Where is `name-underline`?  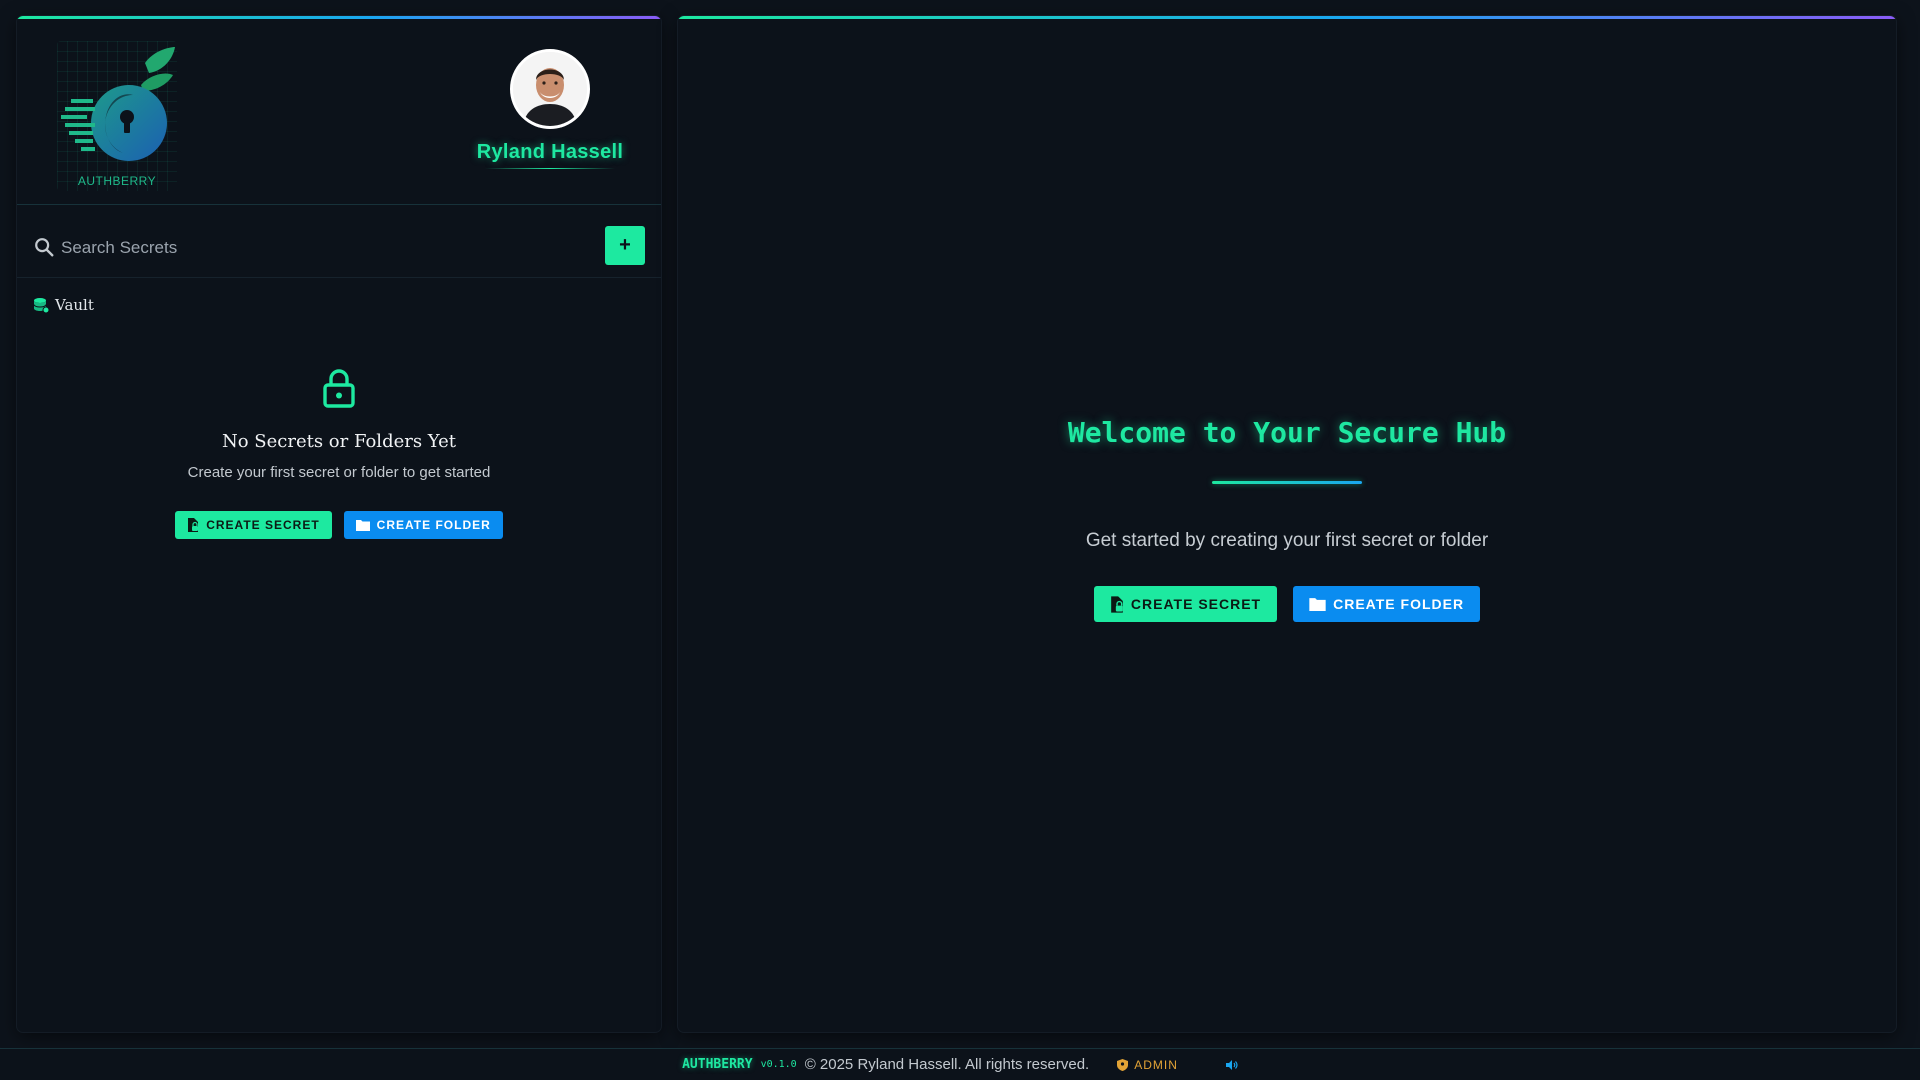
name-underline is located at coordinates (550, 168).